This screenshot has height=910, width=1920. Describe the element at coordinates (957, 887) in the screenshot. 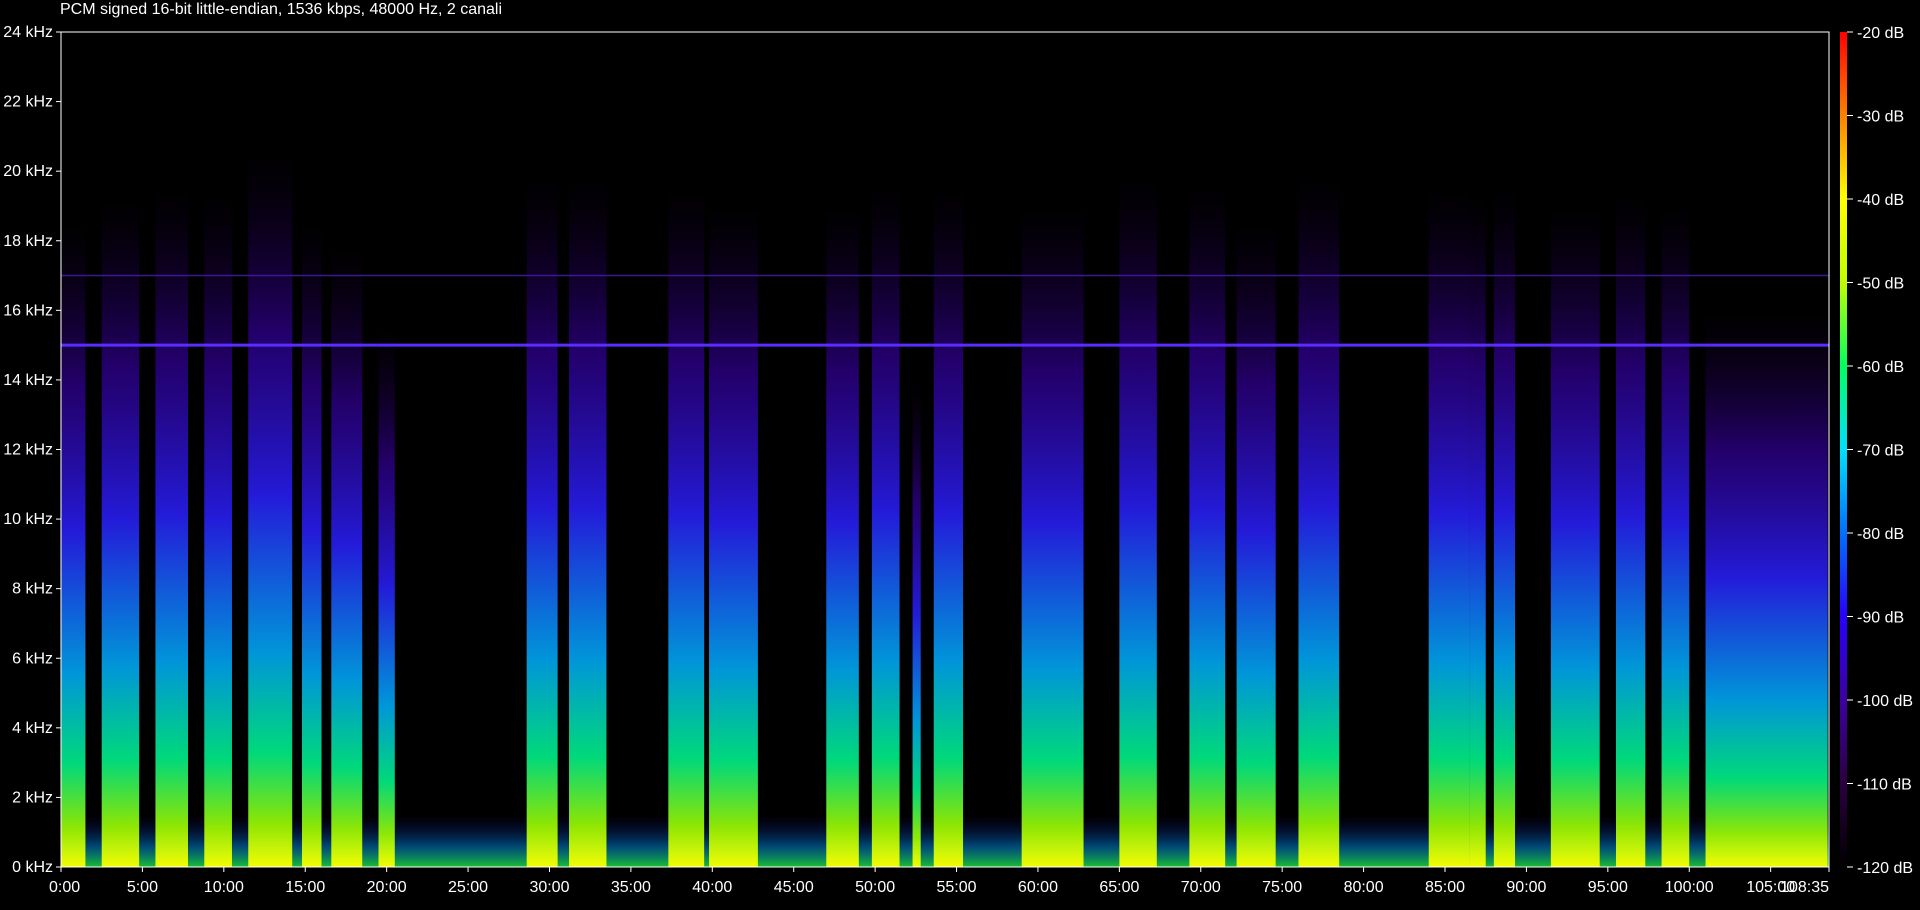

I see `x-tick-label: 55:00` at that location.